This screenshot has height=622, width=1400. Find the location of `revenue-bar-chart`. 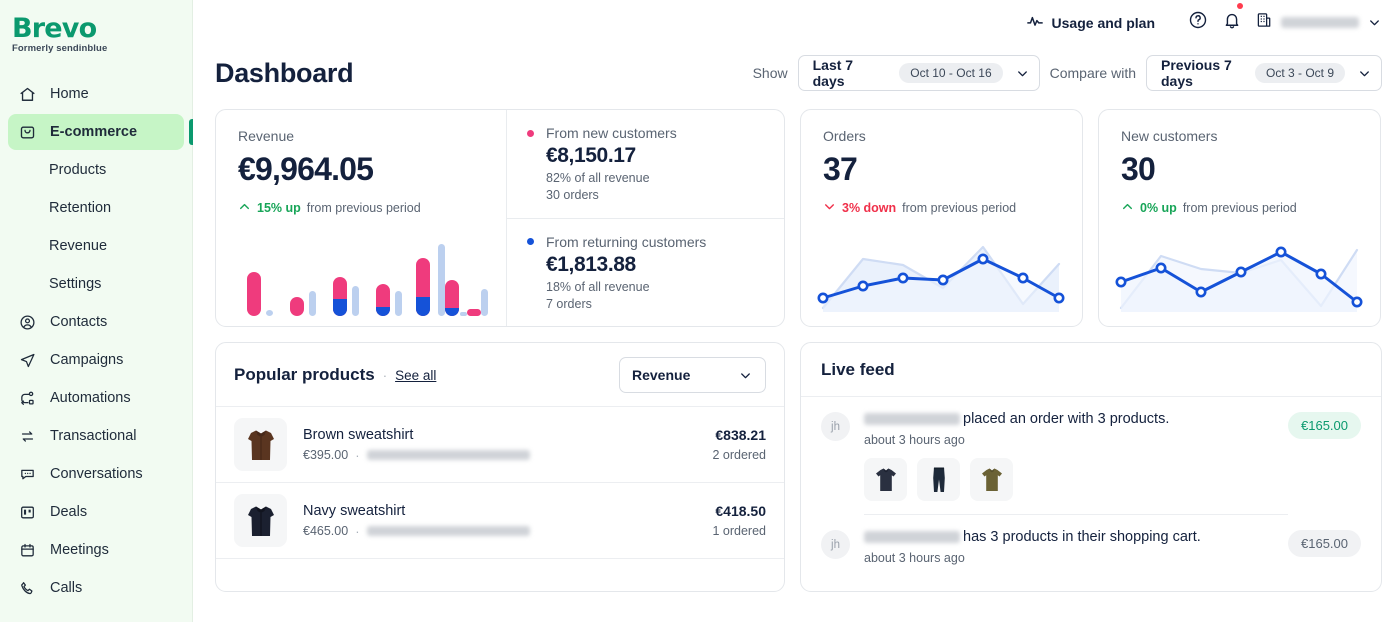

revenue-bar-chart is located at coordinates (361, 278).